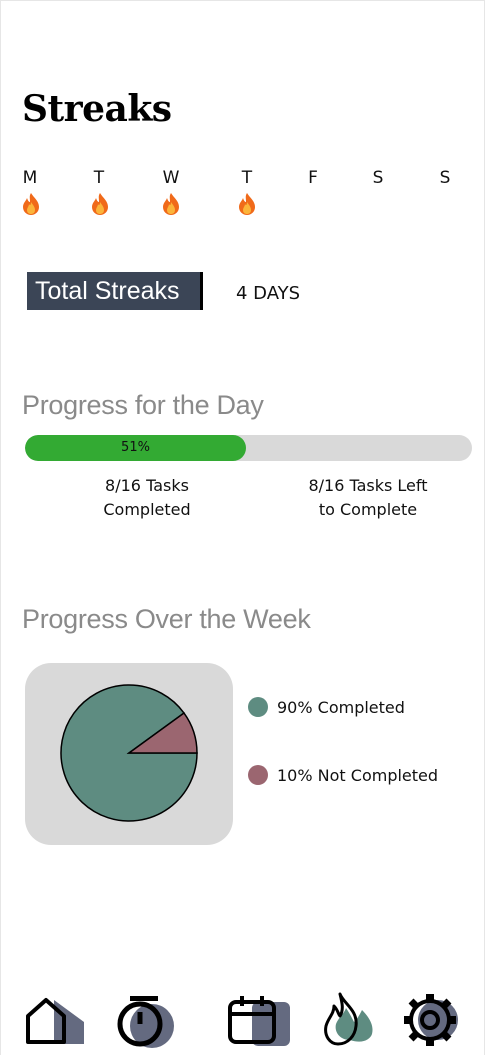 This screenshot has width=485, height=1055. I want to click on day-label-sat: S, so click(378, 178).